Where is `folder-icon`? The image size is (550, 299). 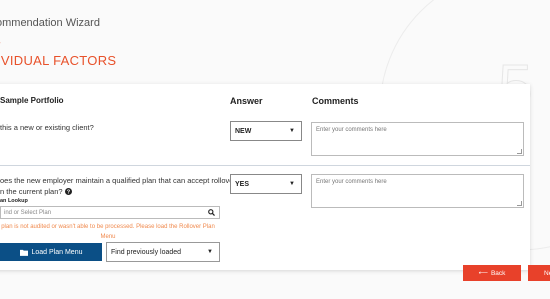 folder-icon is located at coordinates (23, 252).